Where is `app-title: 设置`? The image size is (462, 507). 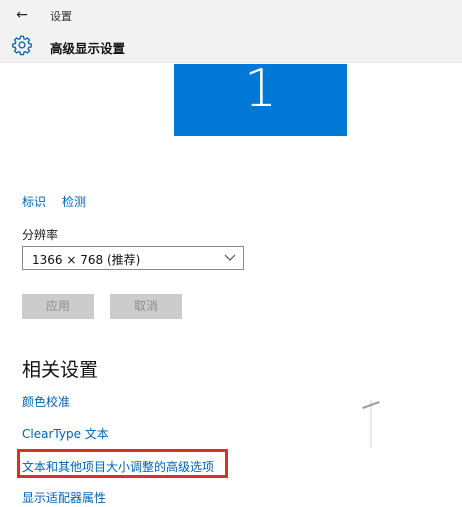
app-title: 设置 is located at coordinates (61, 16).